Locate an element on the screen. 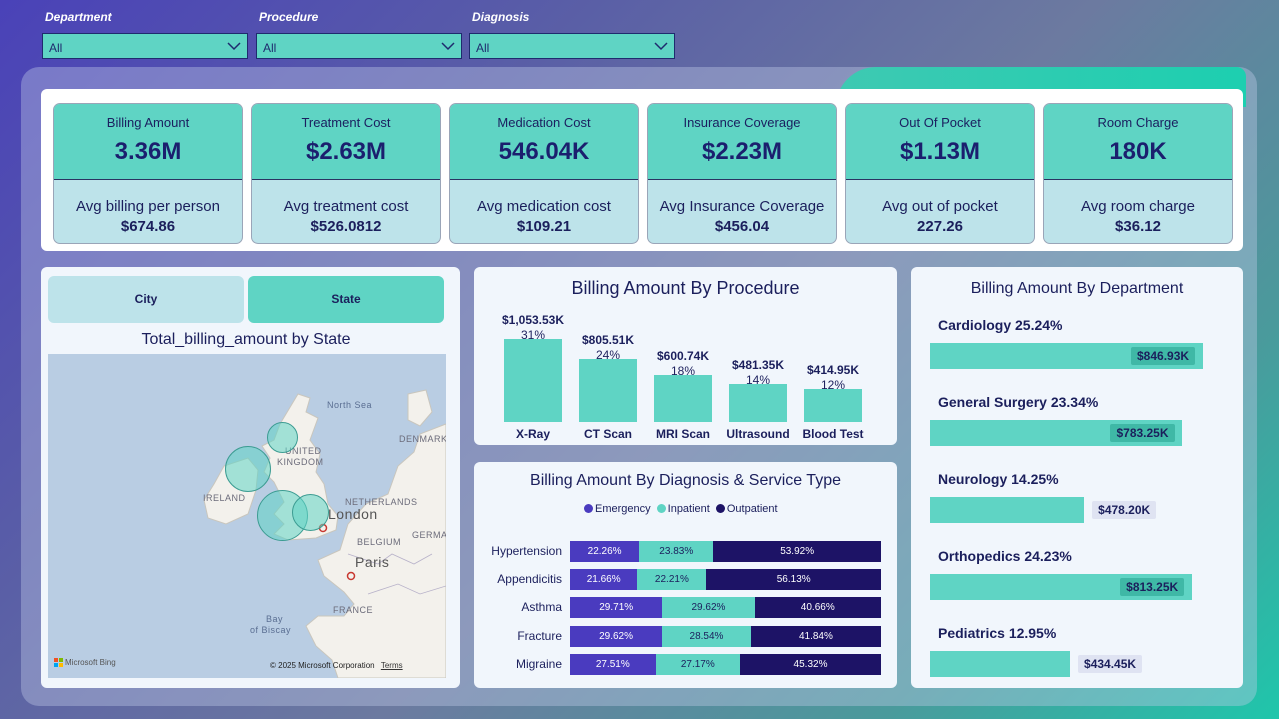  diagnosis-segment: 29.71% is located at coordinates (616, 608).